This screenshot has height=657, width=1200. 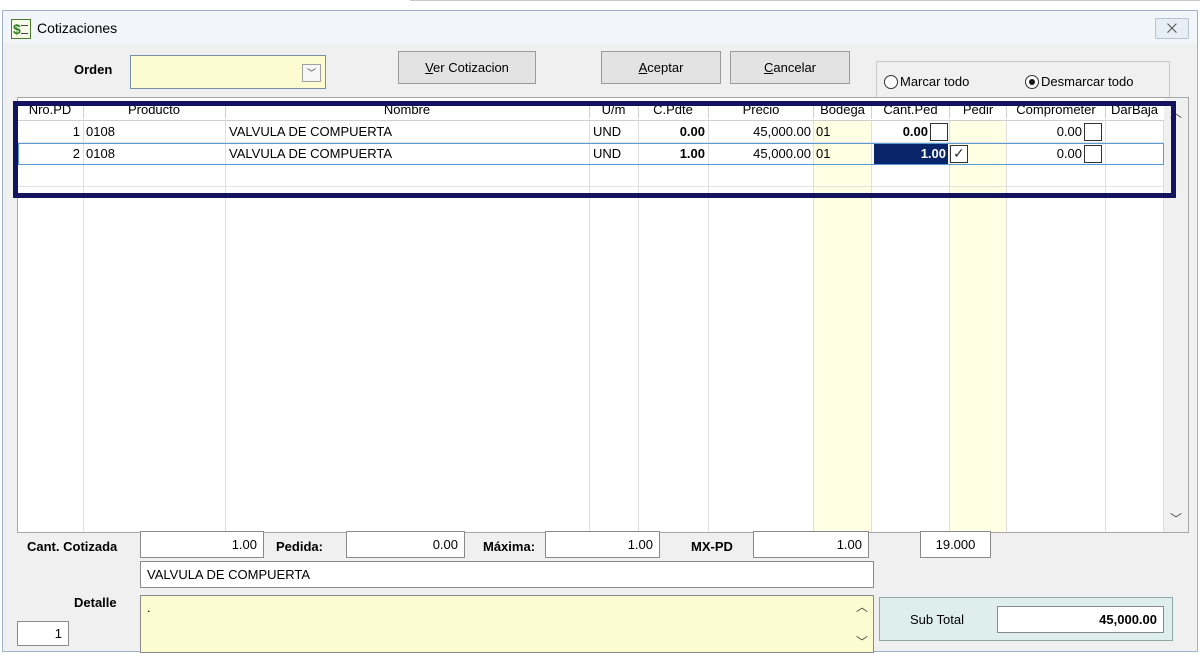 I want to click on pedida-label: Pedida:, so click(x=299, y=546).